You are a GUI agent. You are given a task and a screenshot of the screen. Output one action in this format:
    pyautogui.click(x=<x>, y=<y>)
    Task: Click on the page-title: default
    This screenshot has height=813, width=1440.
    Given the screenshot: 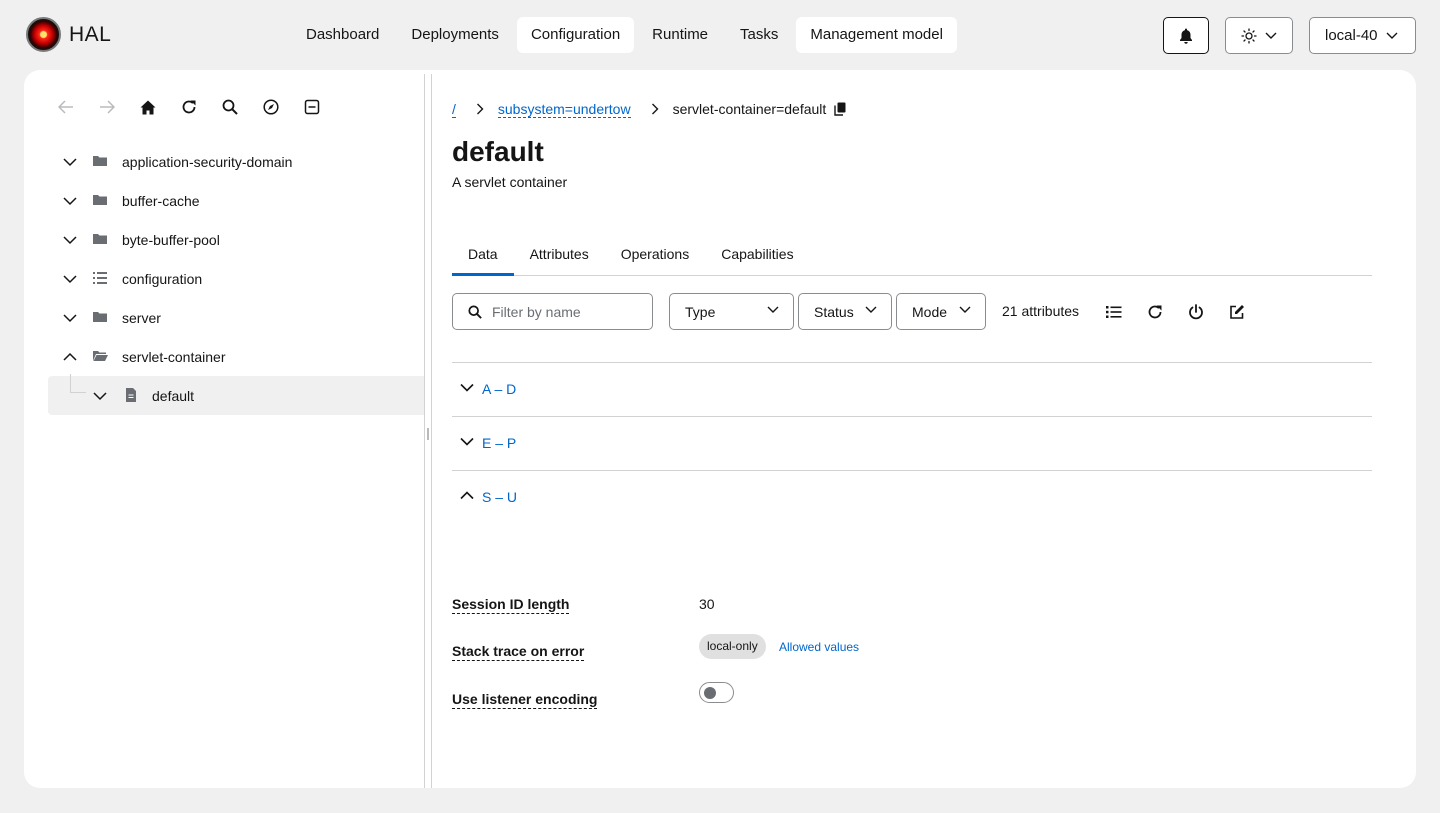 What is the action you would take?
    pyautogui.click(x=498, y=151)
    